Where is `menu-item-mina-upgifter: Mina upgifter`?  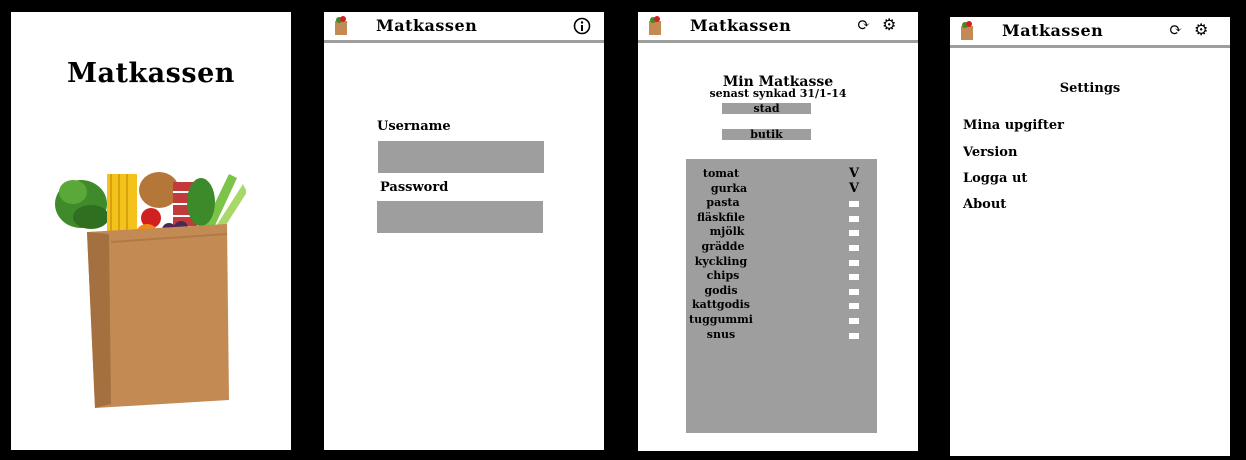
menu-item-mina-upgifter: Mina upgifter is located at coordinates (1013, 125).